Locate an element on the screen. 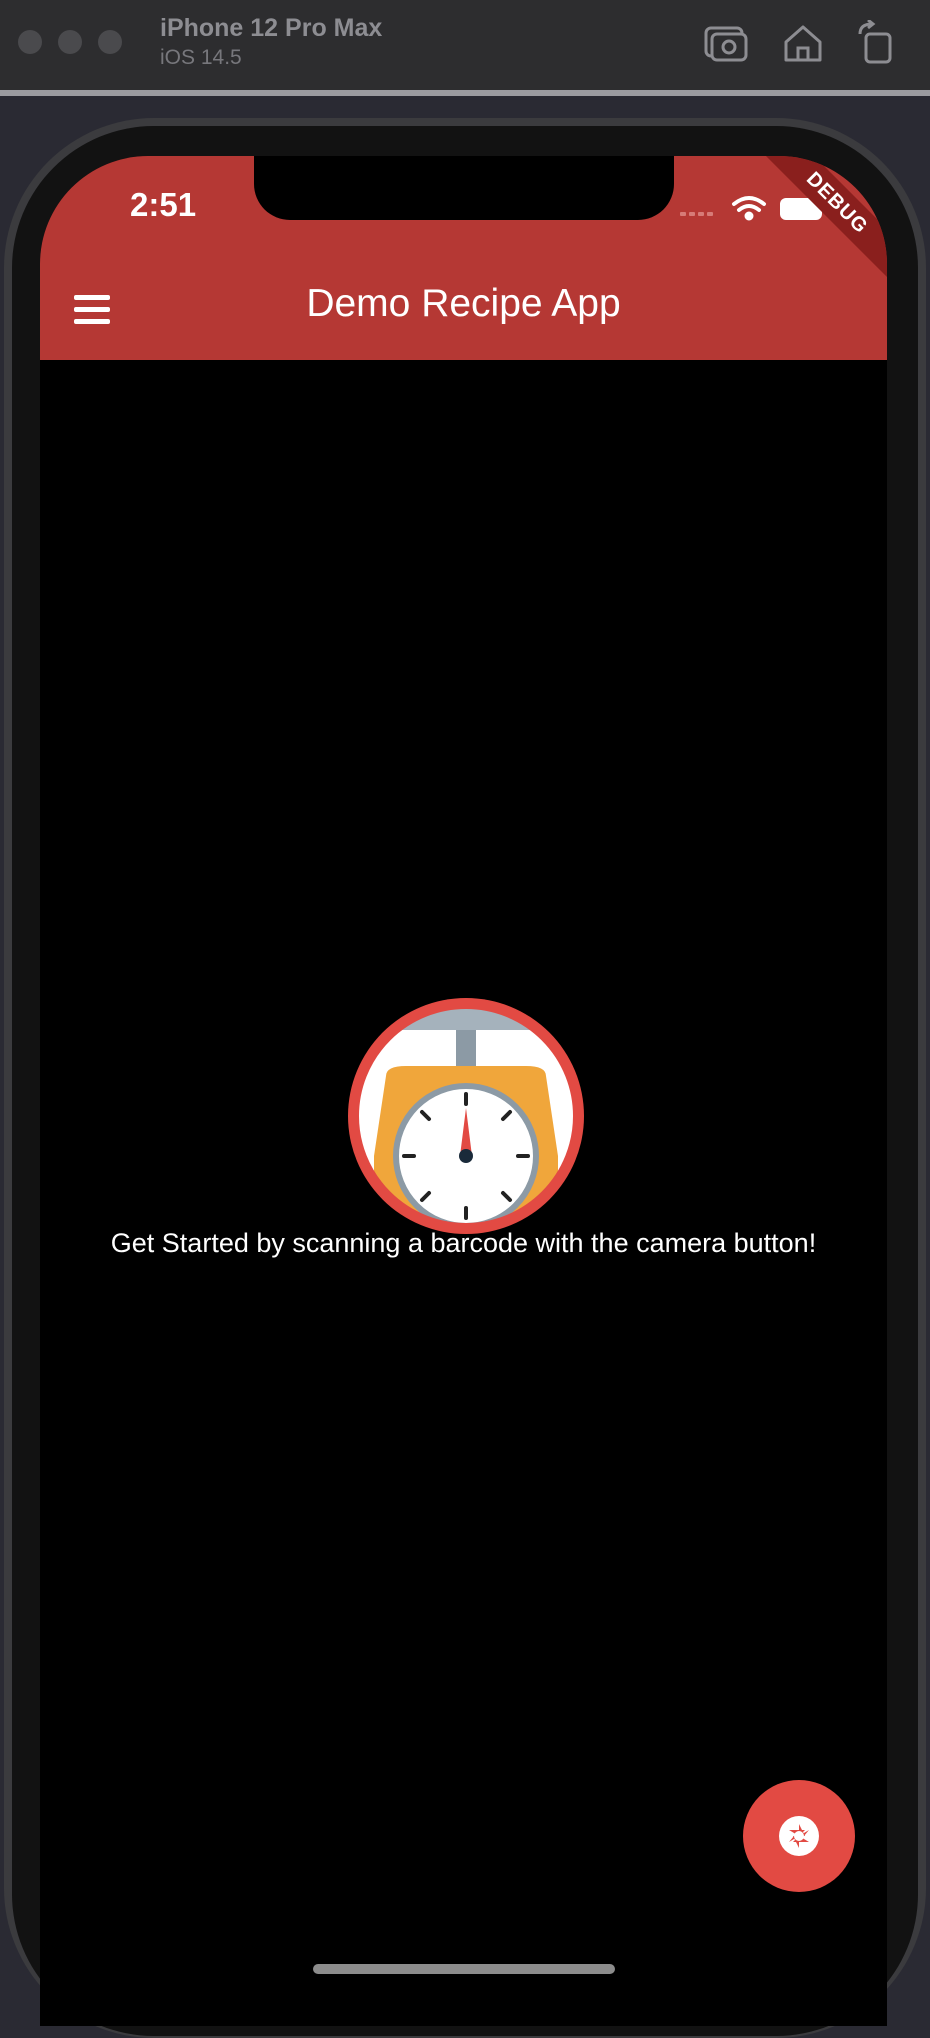  app-bar: 2:51 DEBUG Demo Recipe App is located at coordinates (463, 258).